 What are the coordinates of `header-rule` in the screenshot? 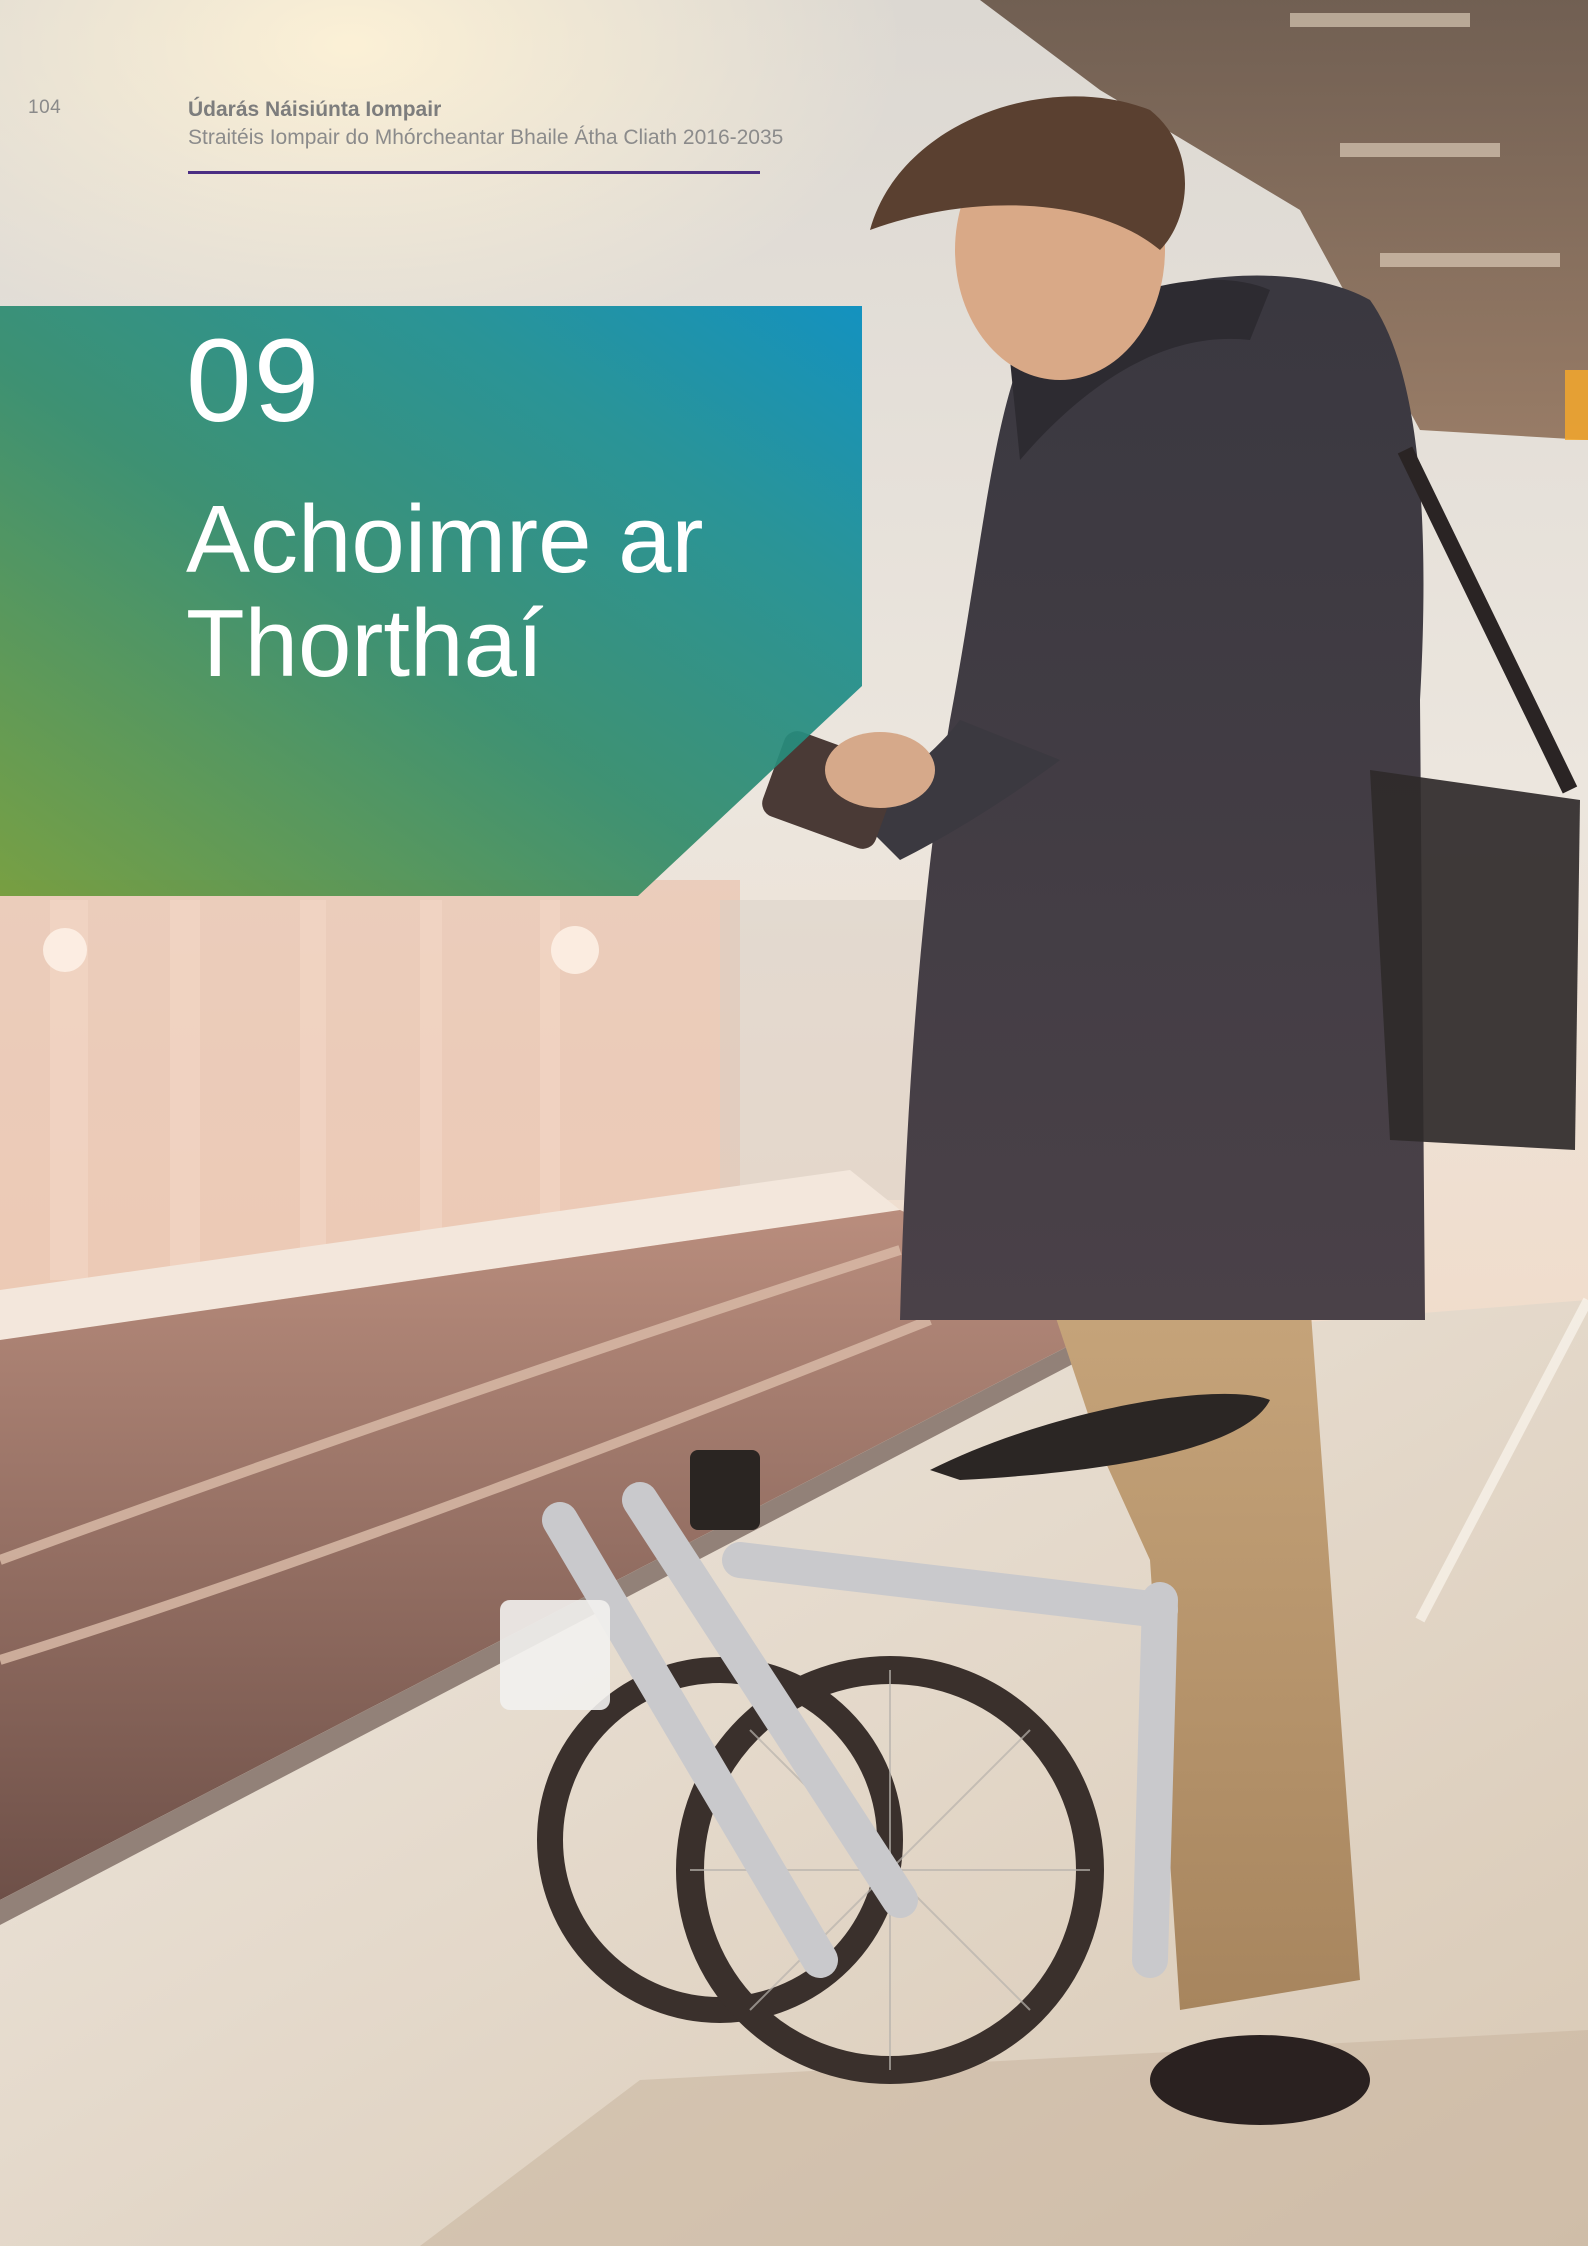 It's located at (474, 172).